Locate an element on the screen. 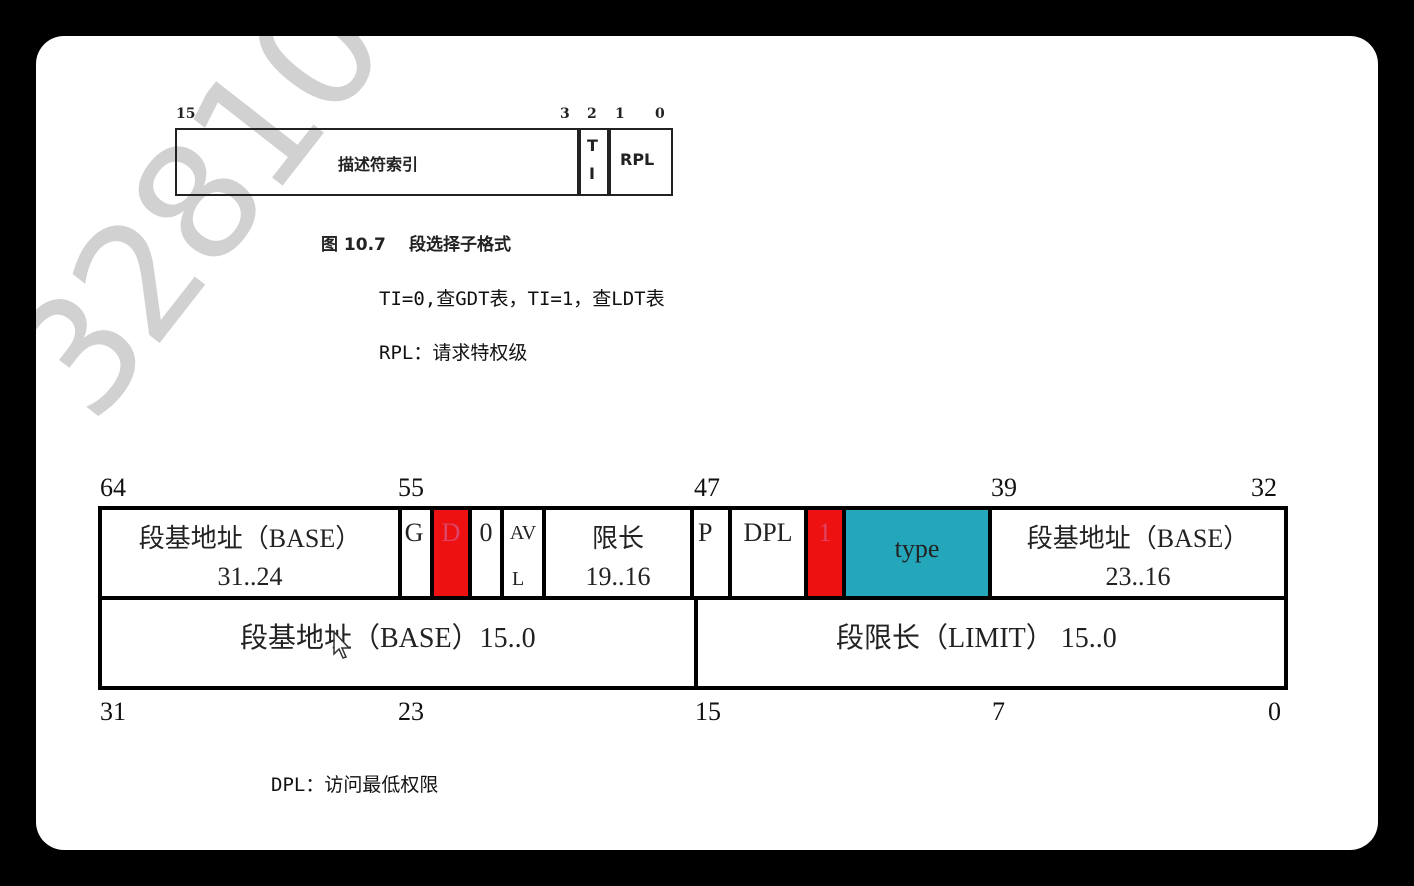  selector-index-label: 描述符索引 is located at coordinates (378, 164).